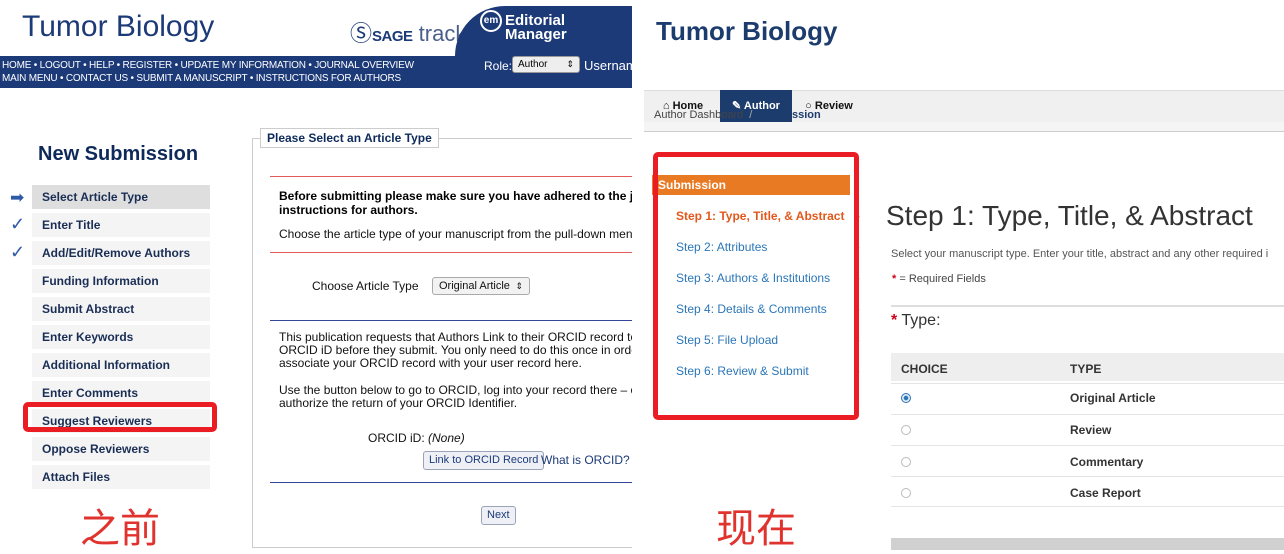 The width and height of the screenshot is (1284, 554). I want to click on breadcrumb-root: Author Dashboard, so click(698, 115).